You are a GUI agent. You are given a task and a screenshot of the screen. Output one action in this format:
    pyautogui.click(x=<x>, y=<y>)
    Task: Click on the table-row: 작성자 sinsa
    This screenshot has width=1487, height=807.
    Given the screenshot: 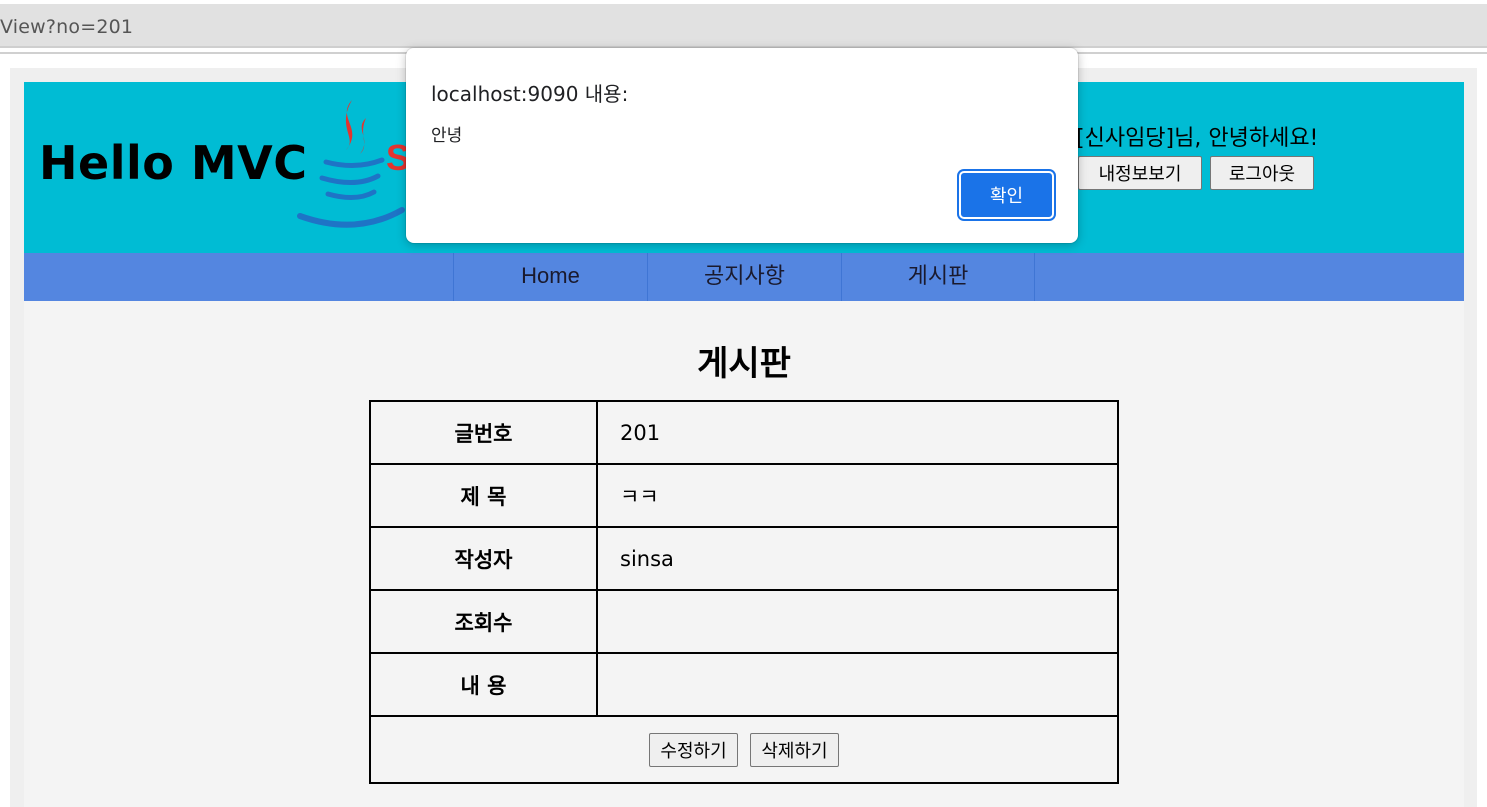 What is the action you would take?
    pyautogui.click(x=744, y=558)
    